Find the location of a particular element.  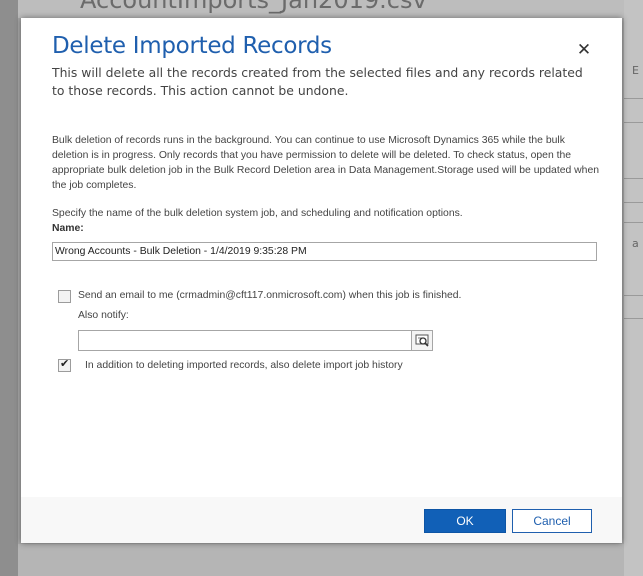

close-icon: ✕ is located at coordinates (584, 50).